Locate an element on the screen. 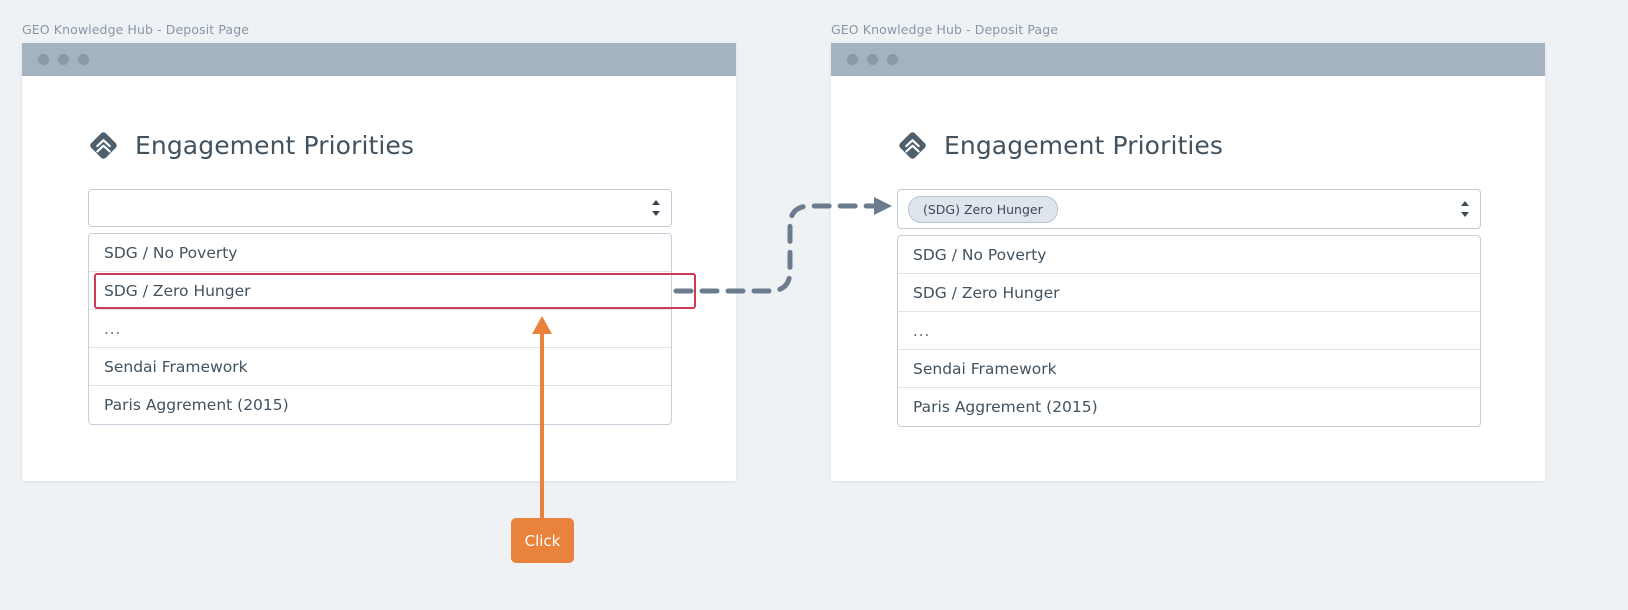 The image size is (1628, 610). selected-value-chip: (SDG) Zero Hunger is located at coordinates (983, 209).